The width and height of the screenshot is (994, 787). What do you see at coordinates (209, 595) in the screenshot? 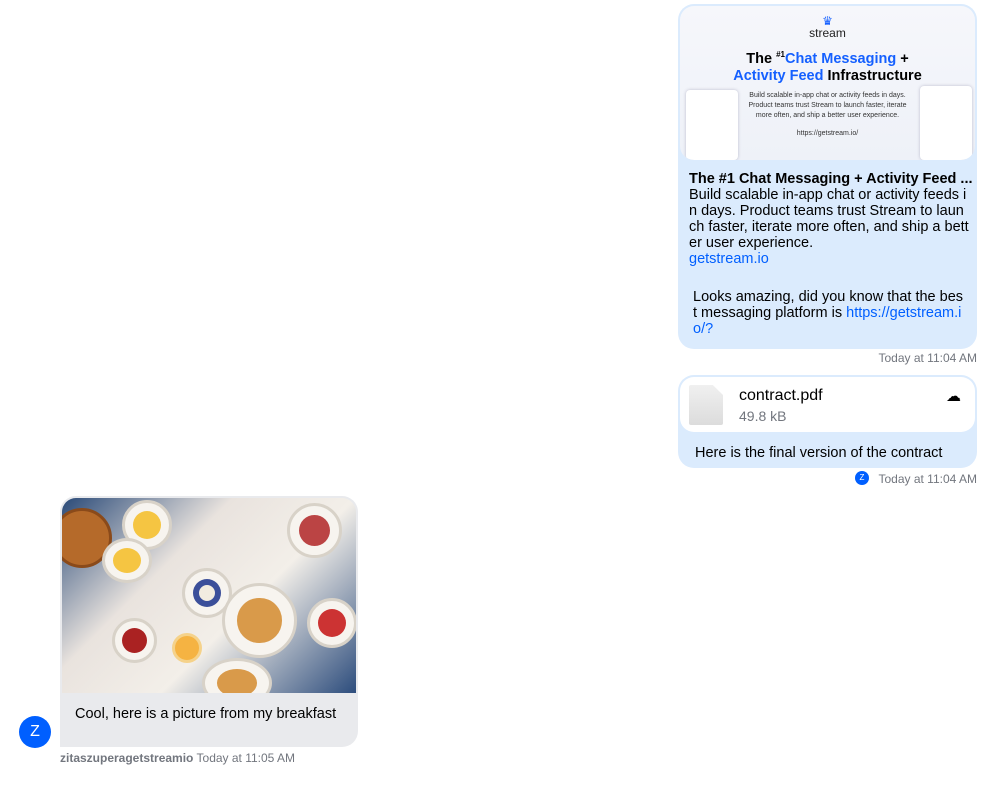
I see `breakfast-image` at bounding box center [209, 595].